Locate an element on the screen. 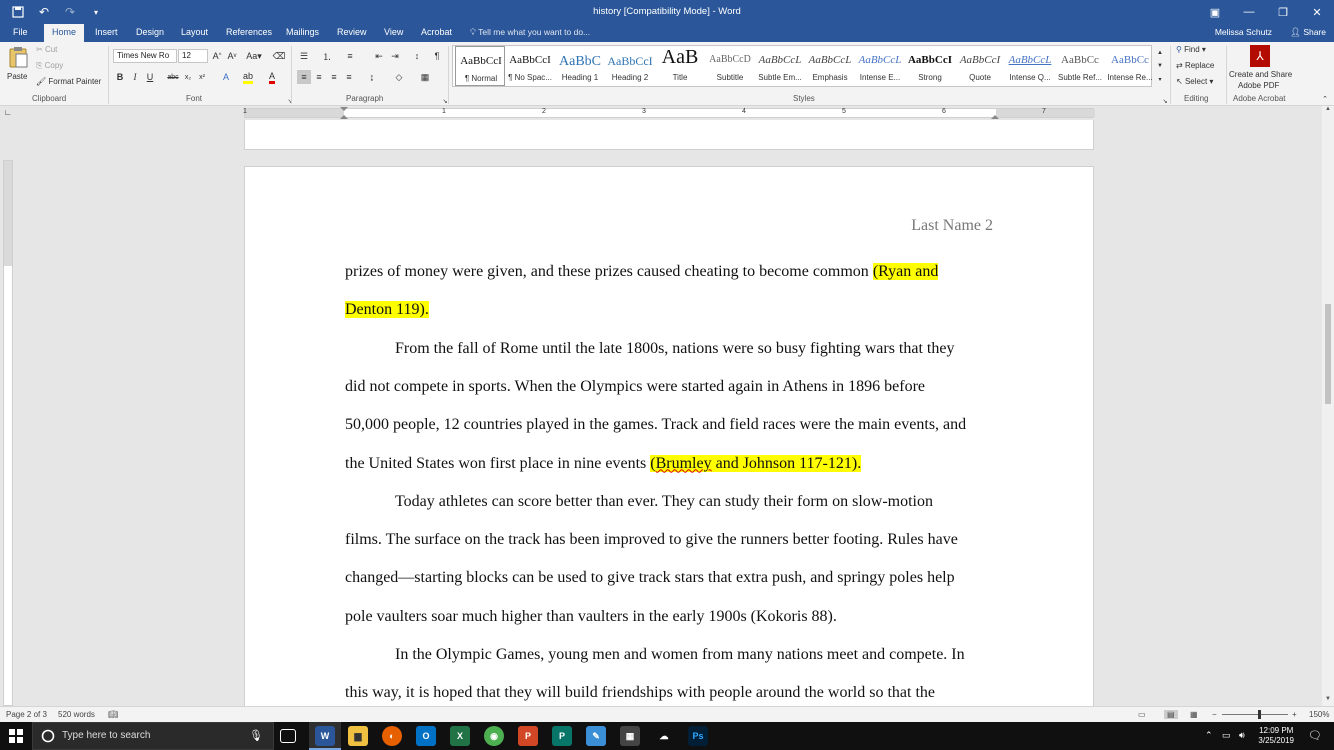 This screenshot has height=750, width=1334. multilevel-list-icon: ≡ is located at coordinates (350, 56).